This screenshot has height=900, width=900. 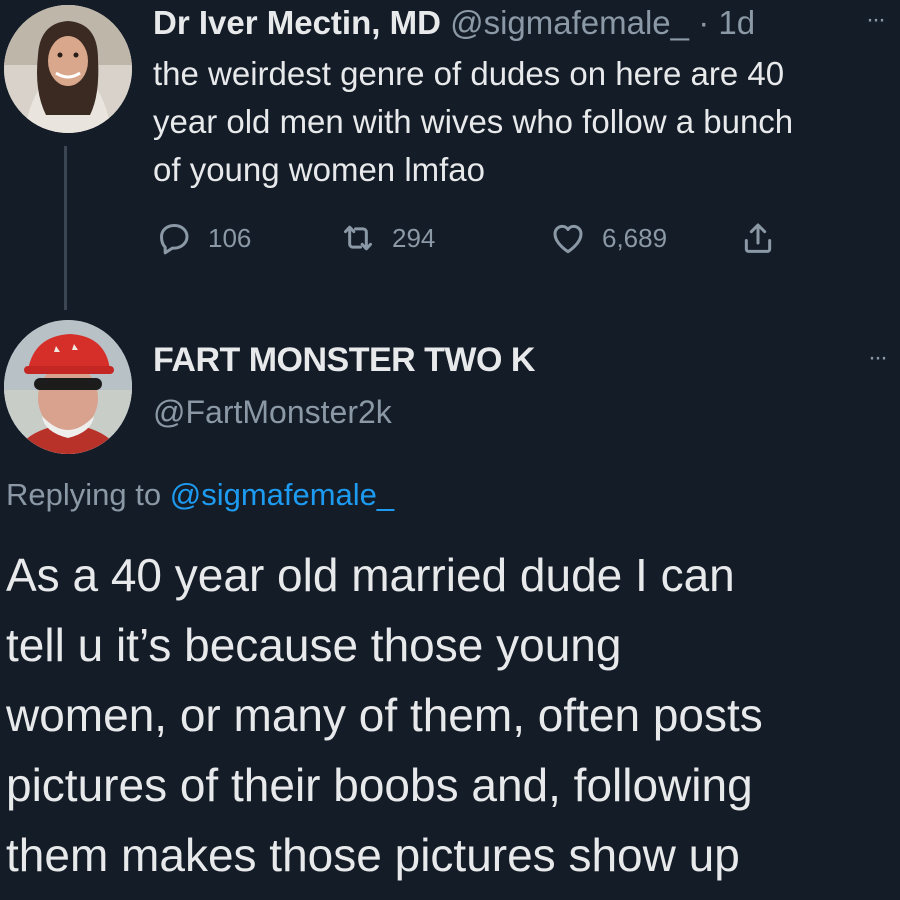 I want to click on retweet-button: 294, so click(x=386, y=238).